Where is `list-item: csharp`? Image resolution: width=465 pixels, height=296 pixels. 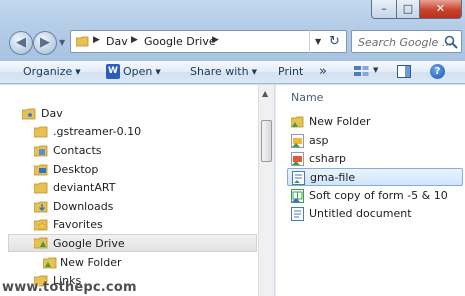
list-item: csharp is located at coordinates (375, 159).